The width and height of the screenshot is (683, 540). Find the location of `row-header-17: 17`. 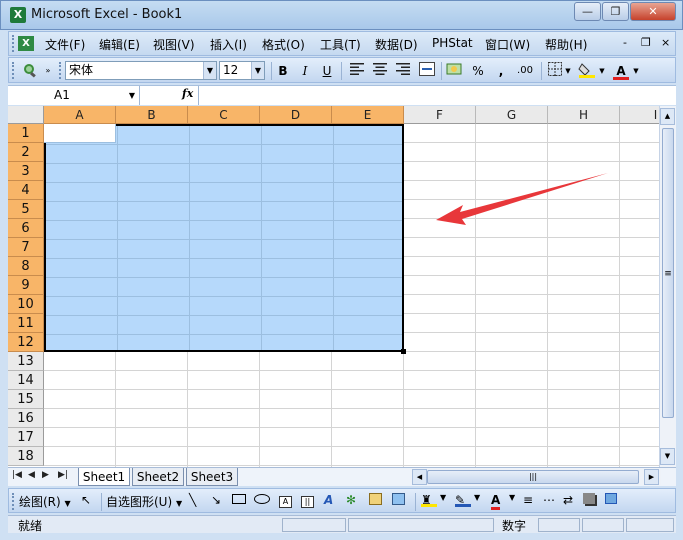

row-header-17: 17 is located at coordinates (26, 437).